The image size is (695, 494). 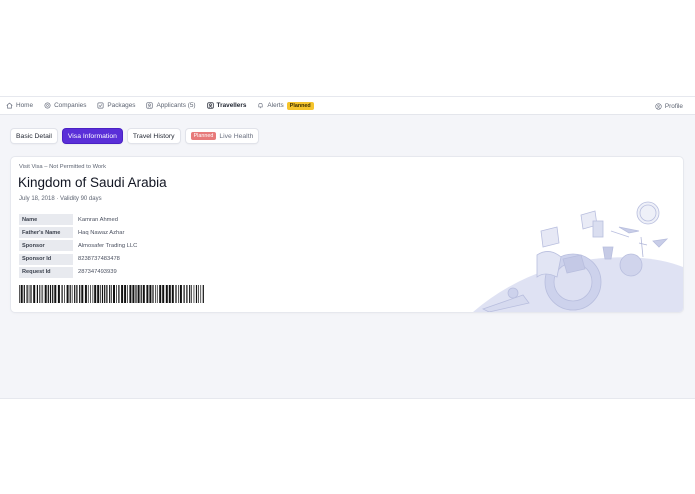 I want to click on nav-item-applicants: Applicants (5), so click(x=171, y=105).